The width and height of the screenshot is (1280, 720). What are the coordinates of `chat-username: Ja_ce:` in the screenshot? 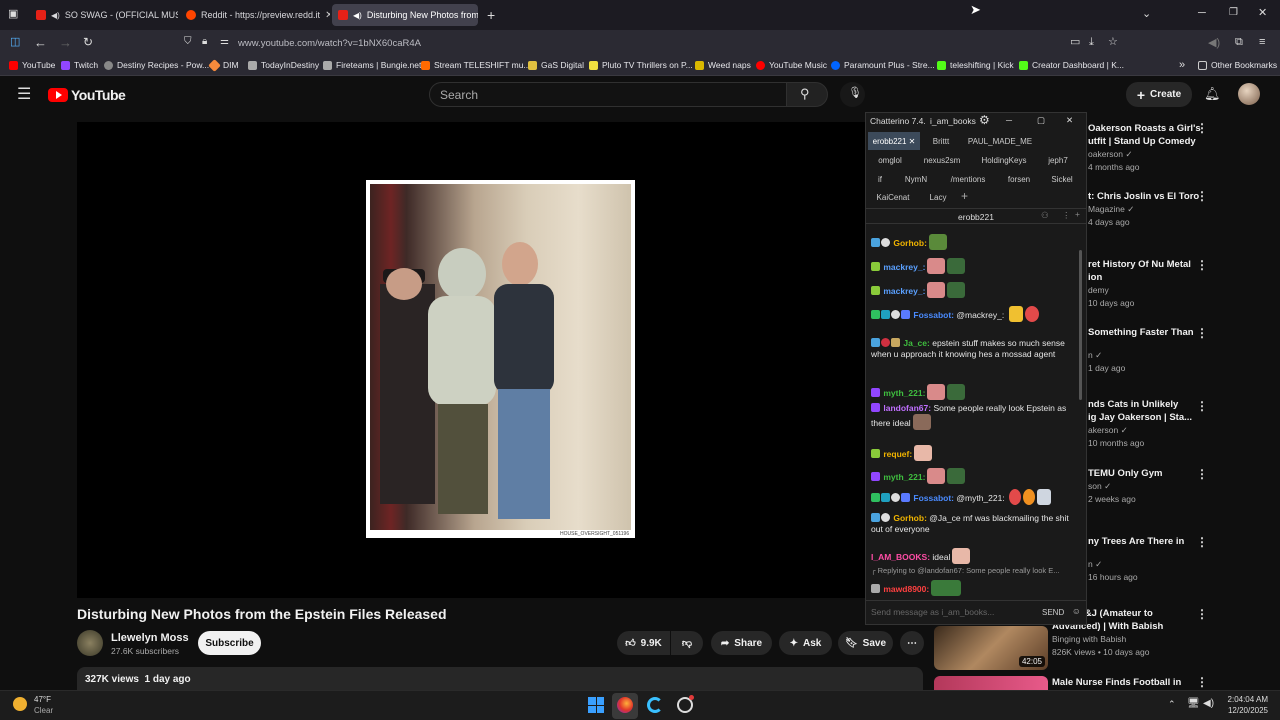 It's located at (916, 343).